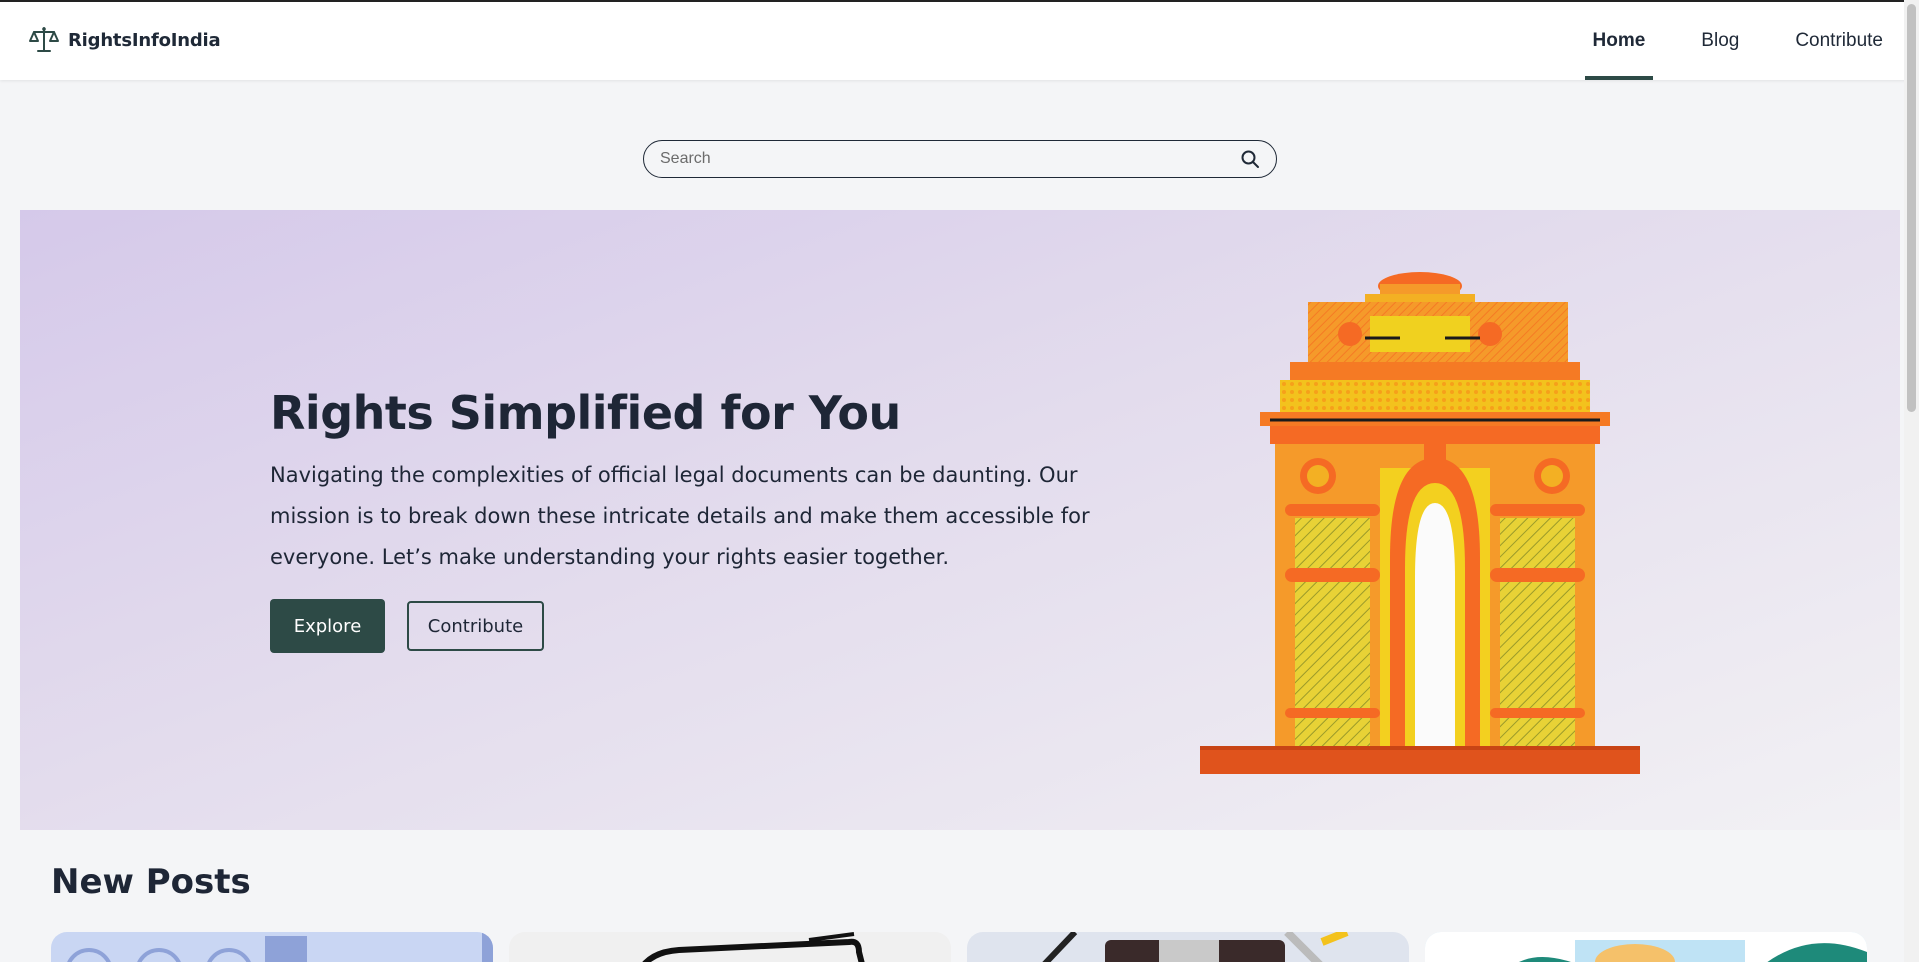 This screenshot has height=962, width=1919. What do you see at coordinates (1720, 41) in the screenshot?
I see `nav-blog: Blog` at bounding box center [1720, 41].